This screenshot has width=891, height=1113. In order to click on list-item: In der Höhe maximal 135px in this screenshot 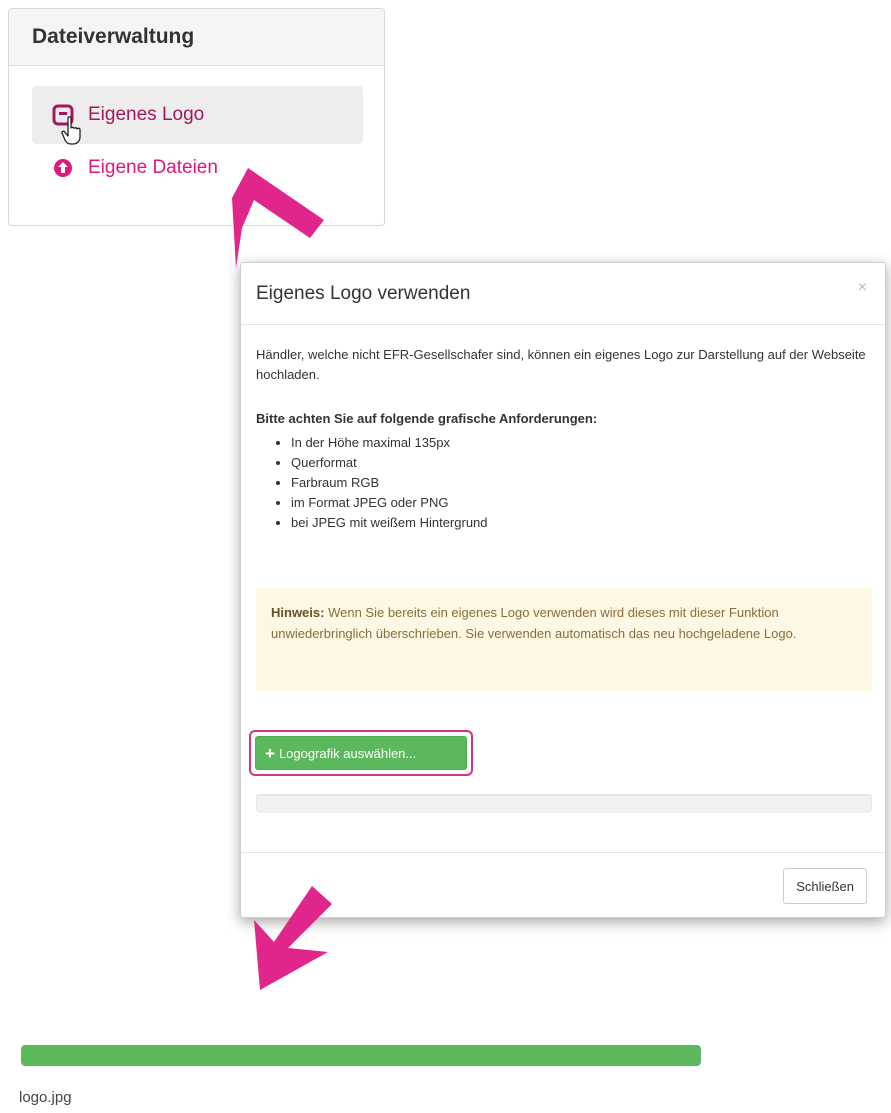, I will do `click(580, 443)`.